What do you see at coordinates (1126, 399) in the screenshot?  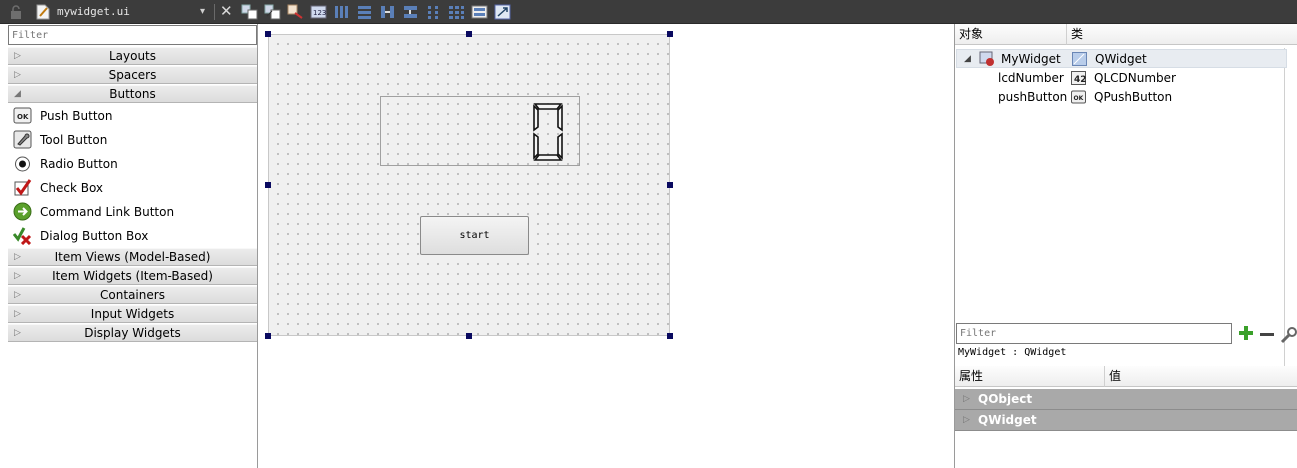 I see `property-group-qobject: ▷ QObject` at bounding box center [1126, 399].